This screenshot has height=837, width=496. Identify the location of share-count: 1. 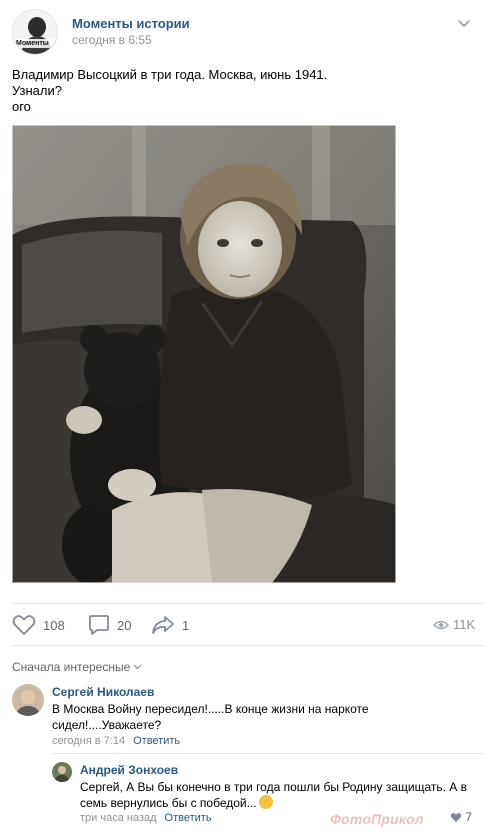
(186, 625).